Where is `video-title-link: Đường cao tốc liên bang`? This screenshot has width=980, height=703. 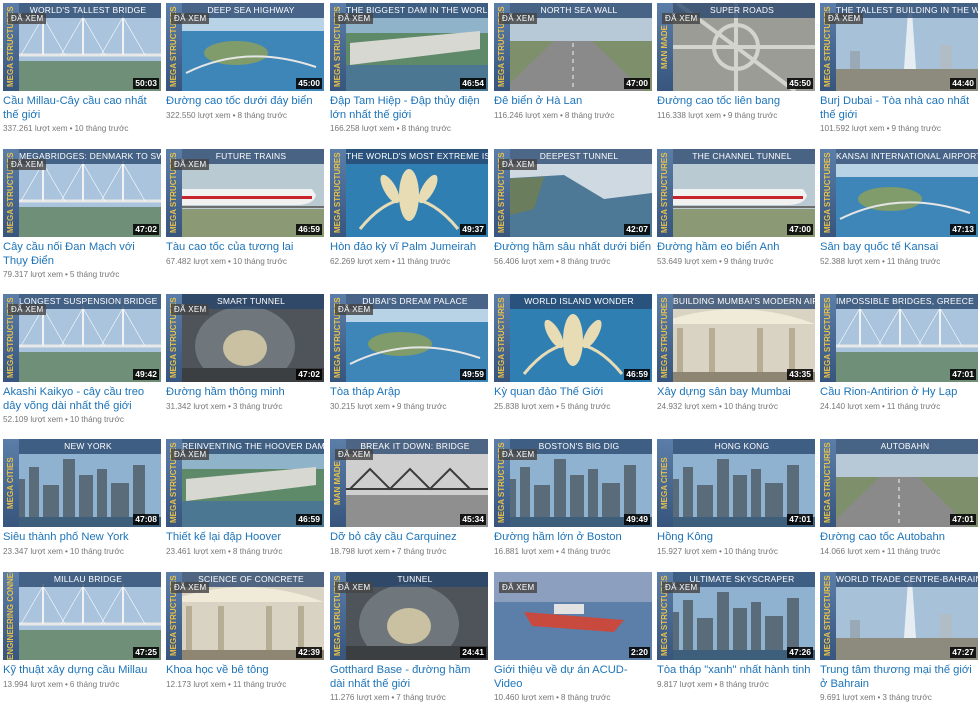 video-title-link: Đường cao tốc liên bang is located at coordinates (736, 102).